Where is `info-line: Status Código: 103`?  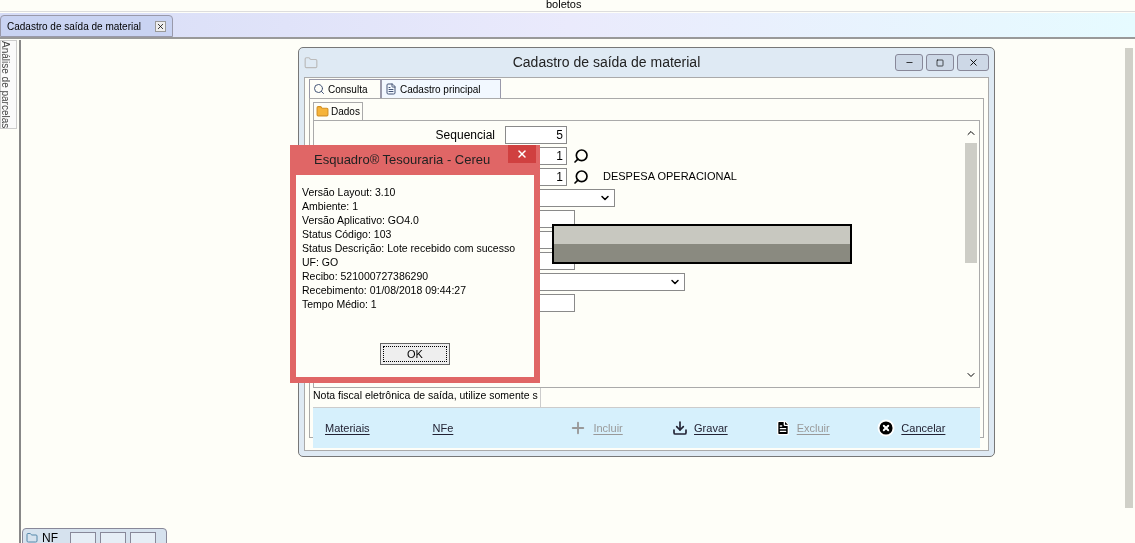
info-line: Status Código: 103 is located at coordinates (347, 234).